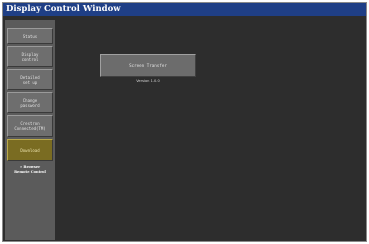 The image size is (369, 244). Describe the element at coordinates (148, 81) in the screenshot. I see `version-text: Version 1.0.0` at that location.